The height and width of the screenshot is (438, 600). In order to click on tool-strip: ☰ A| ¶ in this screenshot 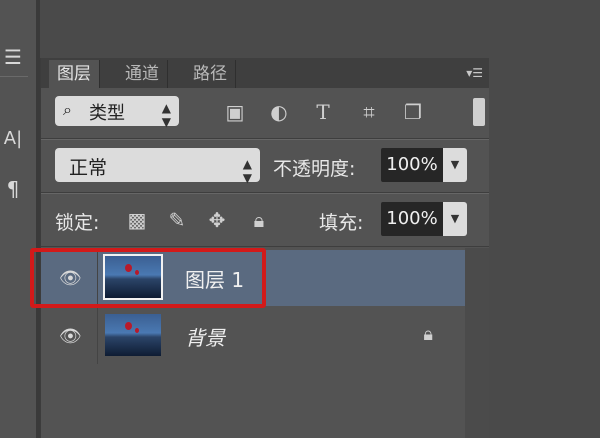, I will do `click(20, 219)`.